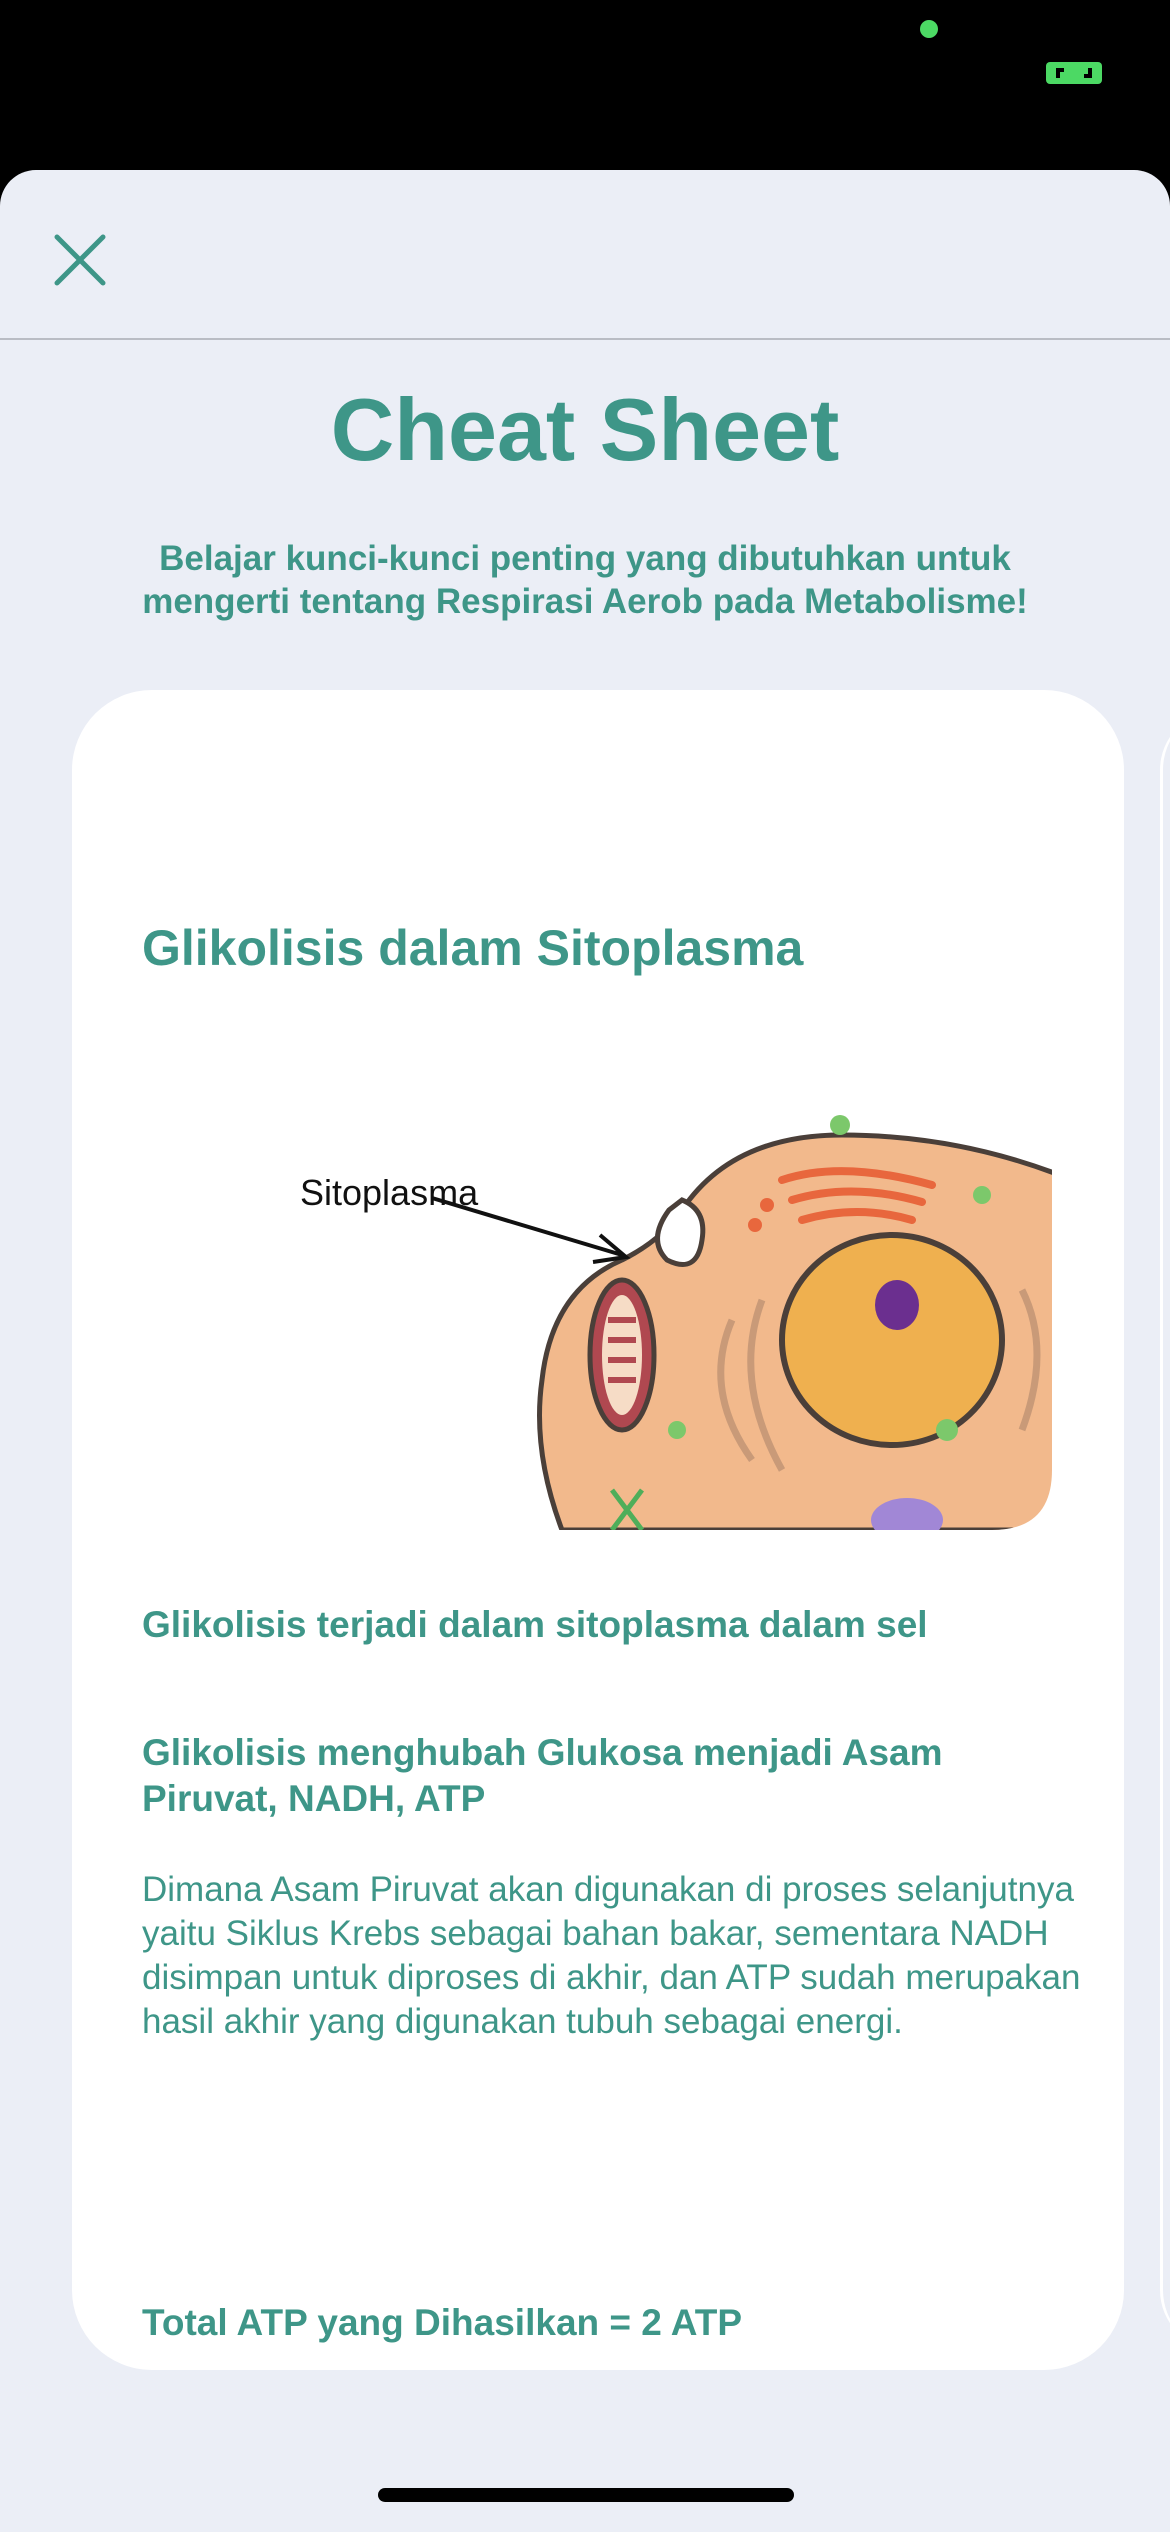 Image resolution: width=1170 pixels, height=2532 pixels. Describe the element at coordinates (1165, 1530) in the screenshot. I see `next-card-peek` at that location.